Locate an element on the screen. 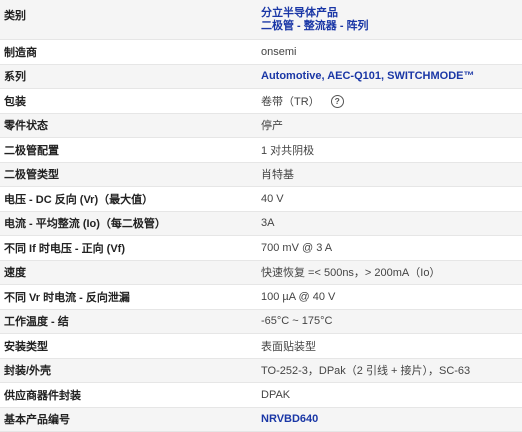  spec-label: 基本产品编号 is located at coordinates (37, 420).